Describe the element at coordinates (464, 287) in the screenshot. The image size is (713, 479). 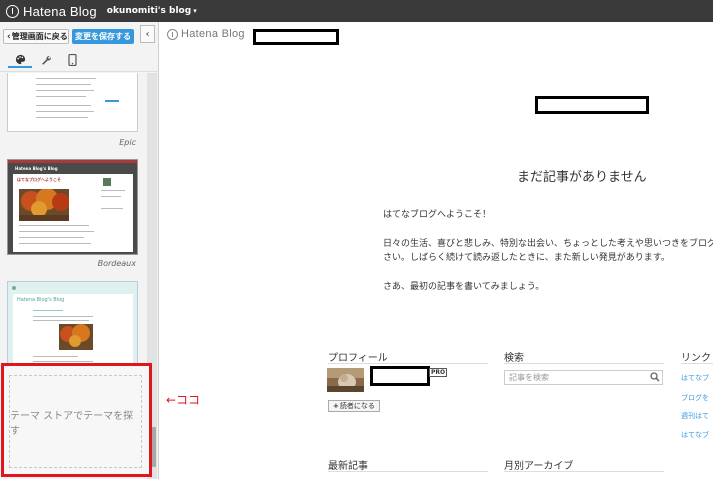
I see `welcome-line-4: さあ、最初の記事を書いてみましょう。` at that location.